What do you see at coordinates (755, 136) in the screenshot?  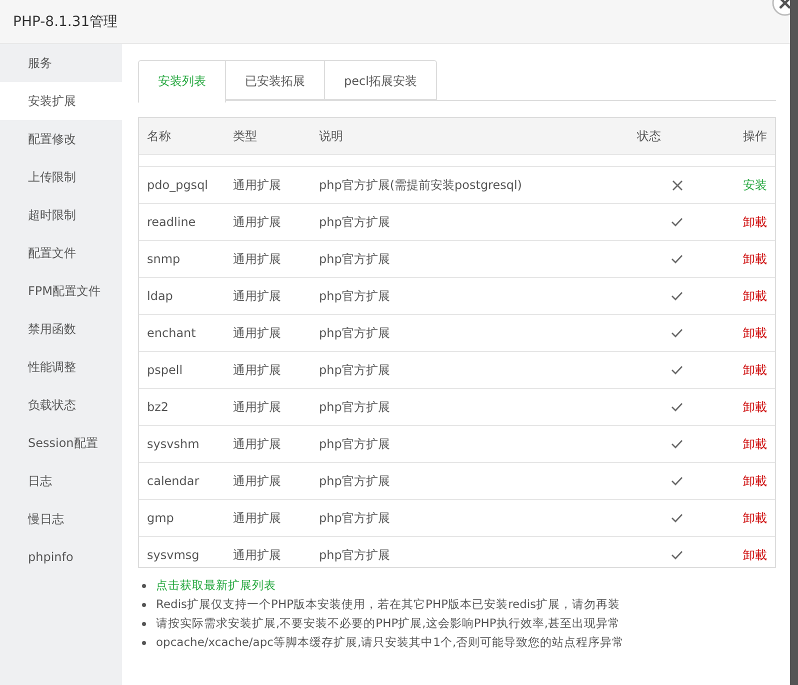 I see `column-header: 操作` at bounding box center [755, 136].